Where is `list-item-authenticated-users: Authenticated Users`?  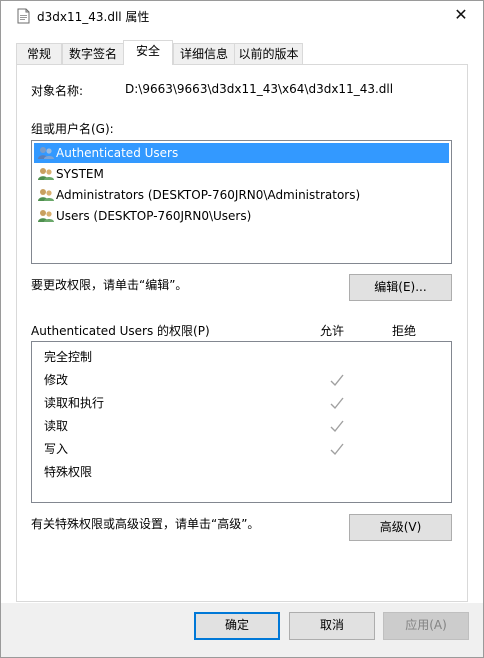 list-item-authenticated-users: Authenticated Users is located at coordinates (241, 153).